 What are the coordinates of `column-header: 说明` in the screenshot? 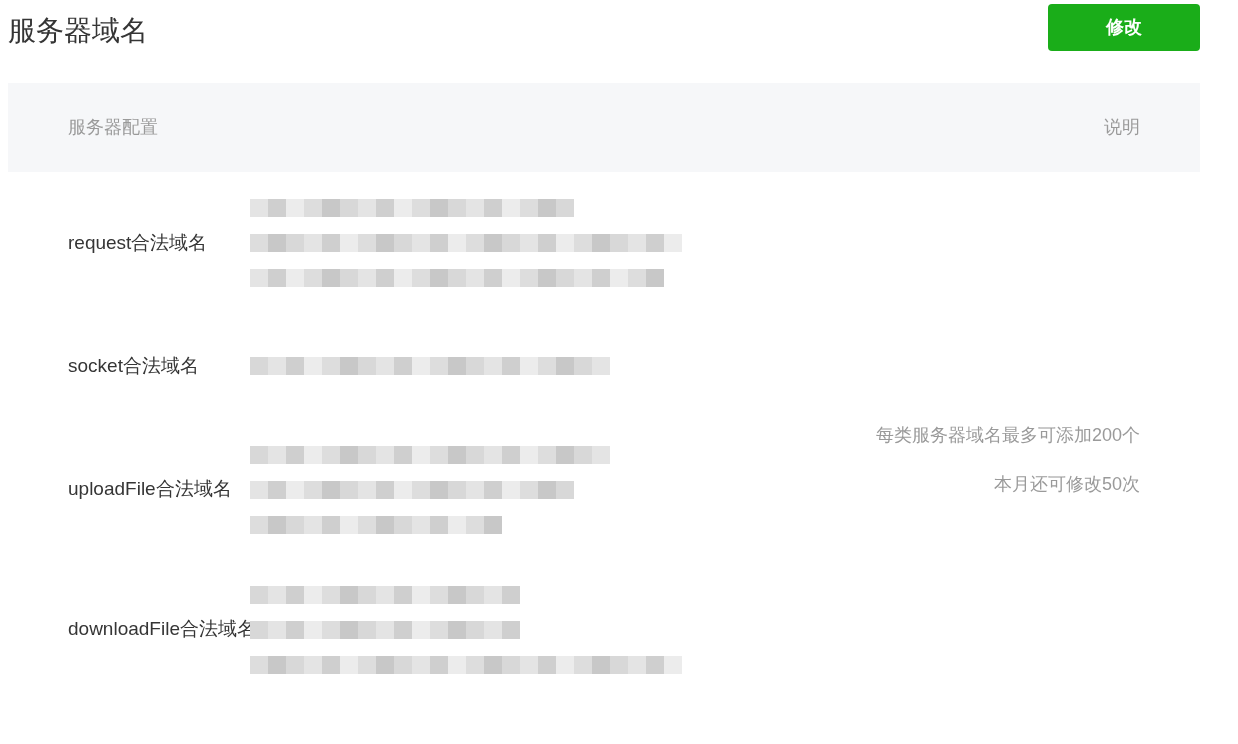 It's located at (1122, 127).